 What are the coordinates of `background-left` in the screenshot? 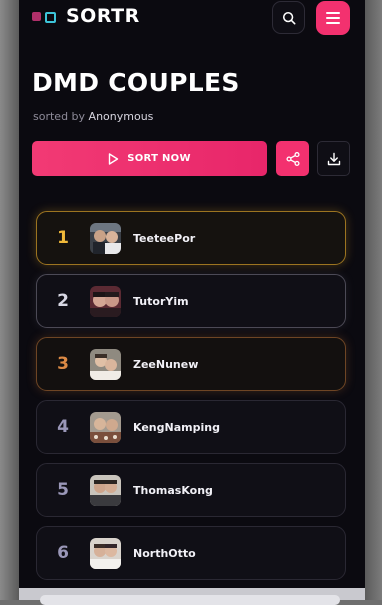 It's located at (9, 300).